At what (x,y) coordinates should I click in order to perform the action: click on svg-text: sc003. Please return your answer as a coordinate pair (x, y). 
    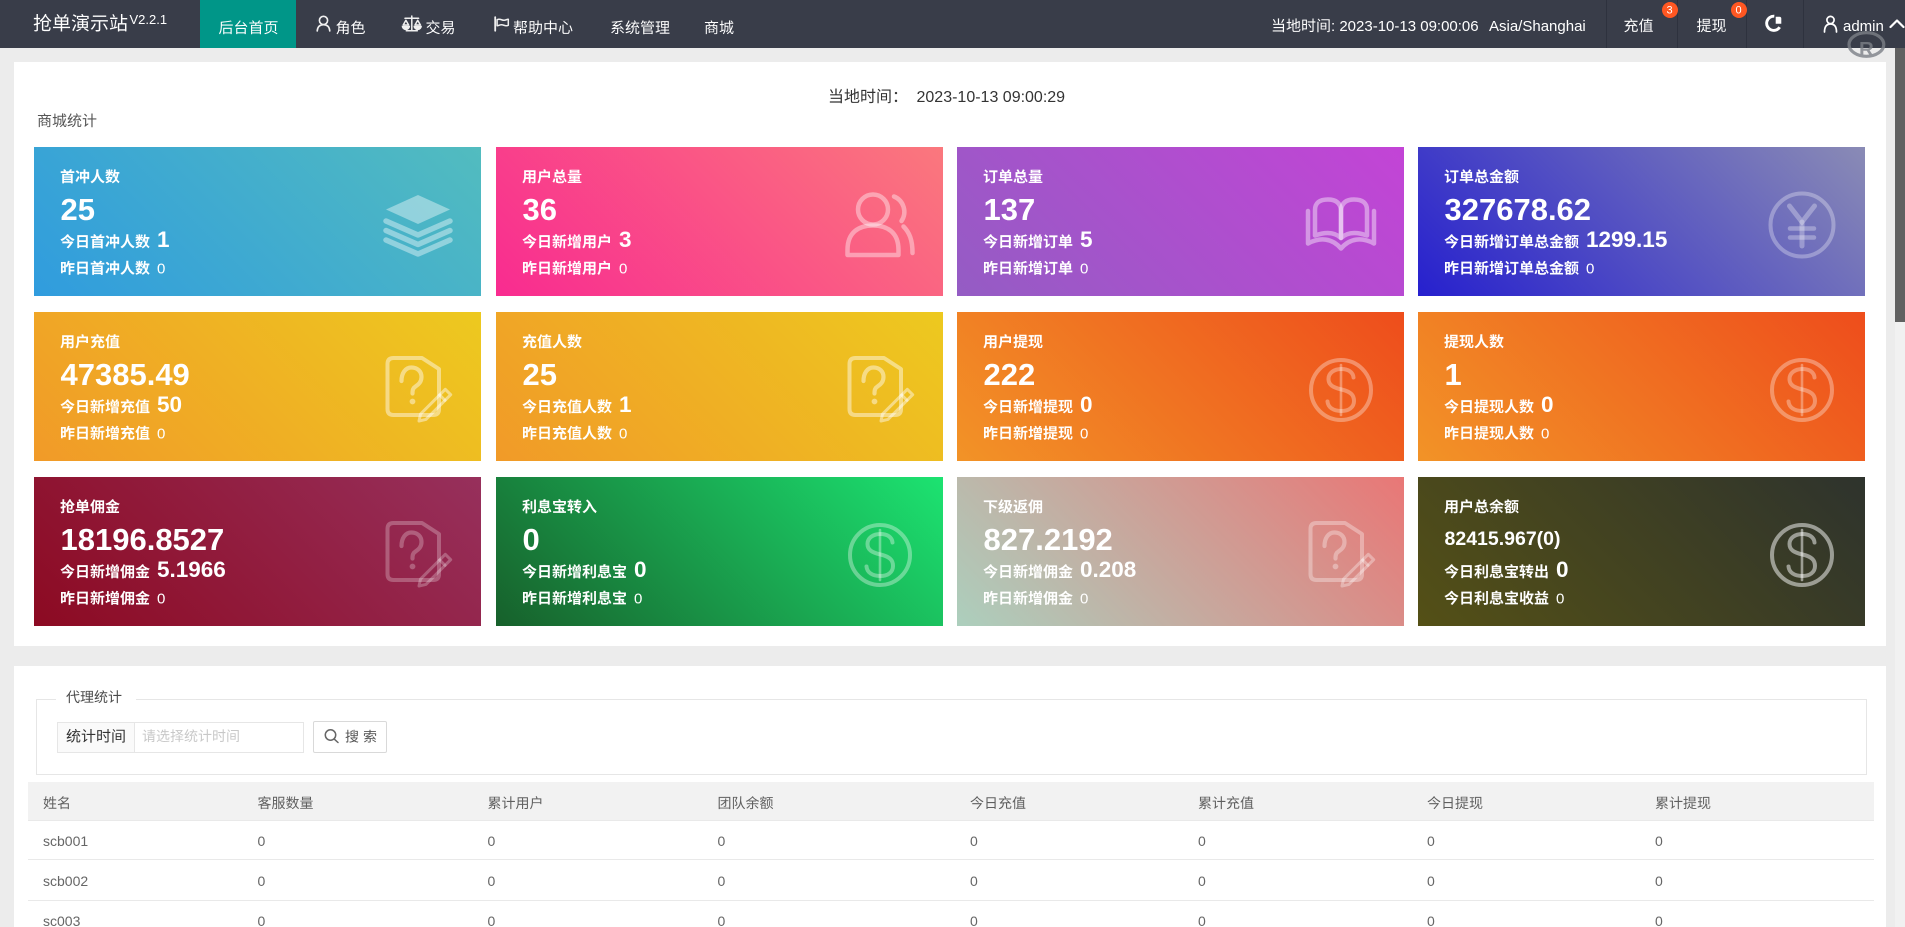
    Looking at the image, I should click on (62, 920).